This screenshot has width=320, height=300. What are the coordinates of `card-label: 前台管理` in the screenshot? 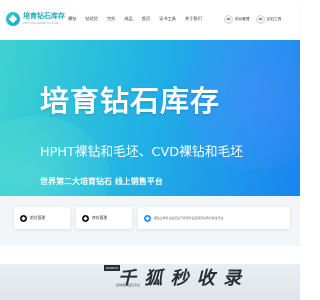 It's located at (38, 217).